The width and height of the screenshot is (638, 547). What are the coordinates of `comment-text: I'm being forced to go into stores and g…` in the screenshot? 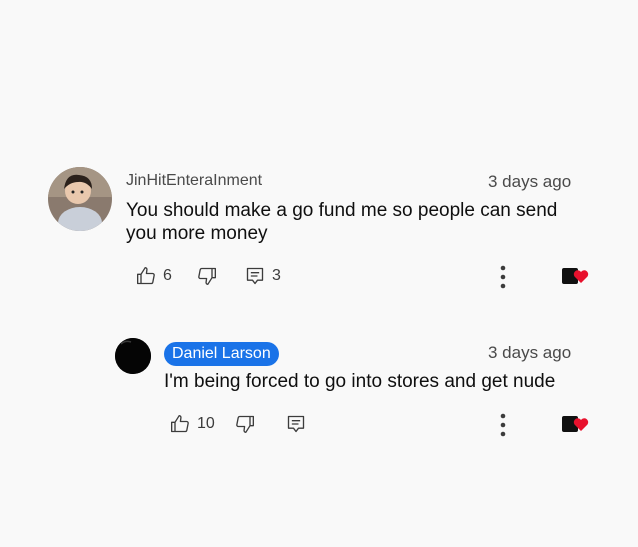 It's located at (360, 381).